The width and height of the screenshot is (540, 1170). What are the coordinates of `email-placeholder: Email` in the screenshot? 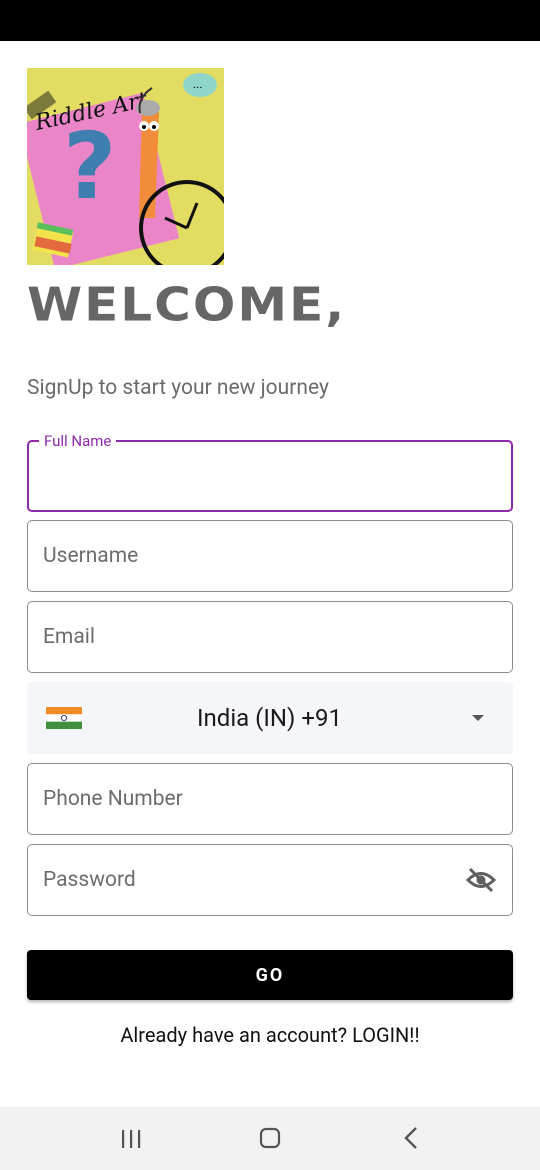 It's located at (69, 637).